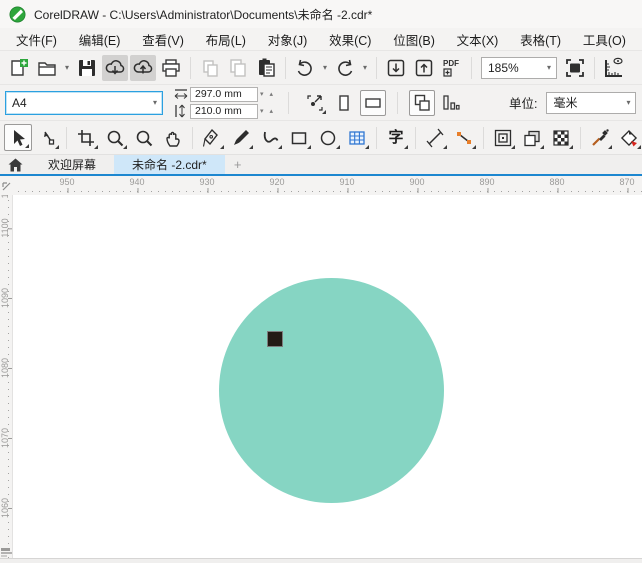  I want to click on open-button, so click(47, 68).